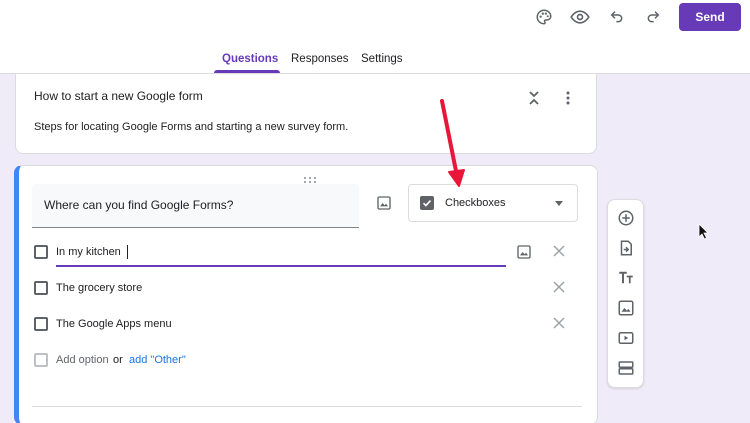 Image resolution: width=750 pixels, height=423 pixels. I want to click on question-title-input: Where can you find Google Forms?, so click(195, 206).